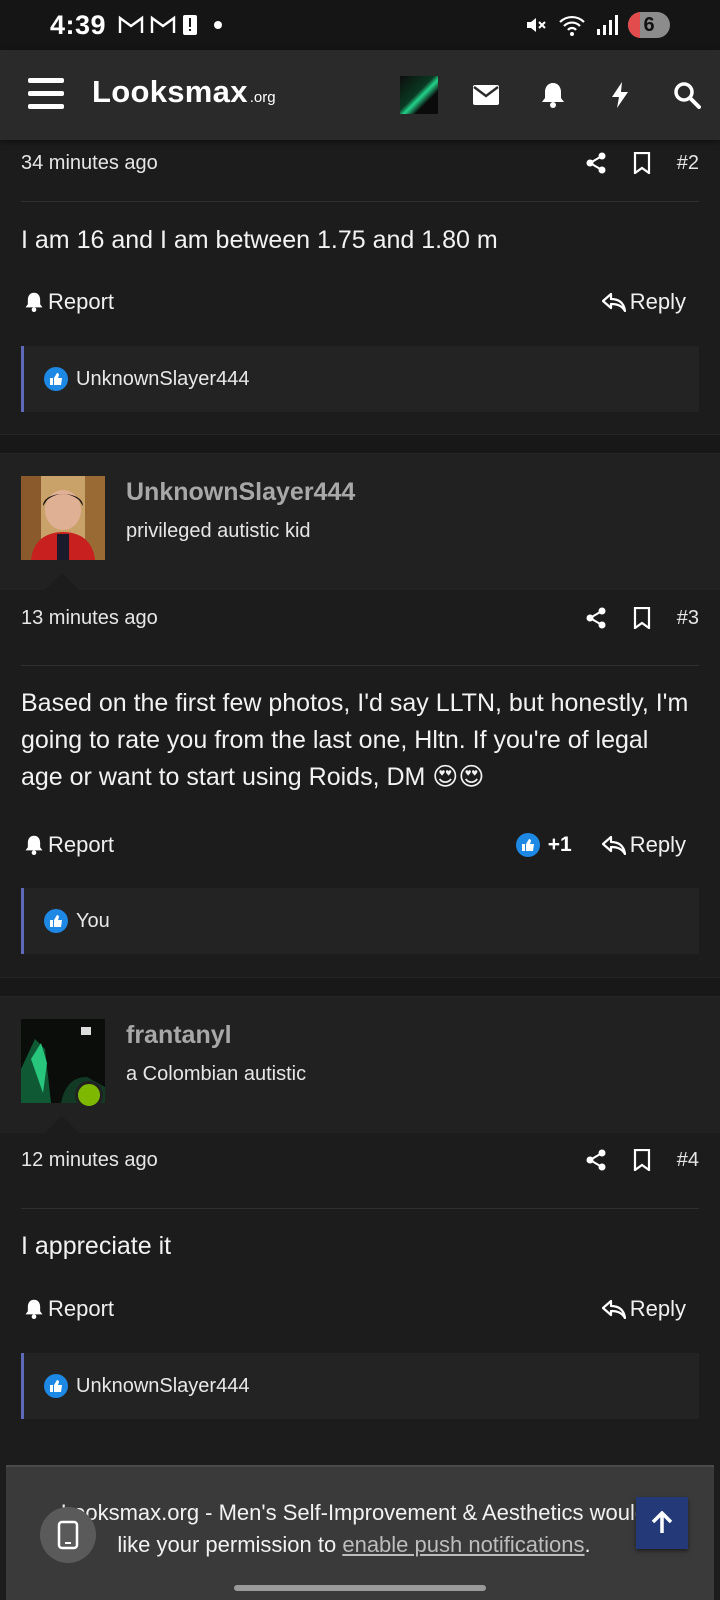 The image size is (720, 1600). Describe the element at coordinates (218, 531) in the screenshot. I see `author-title: privileged autistic kid` at that location.